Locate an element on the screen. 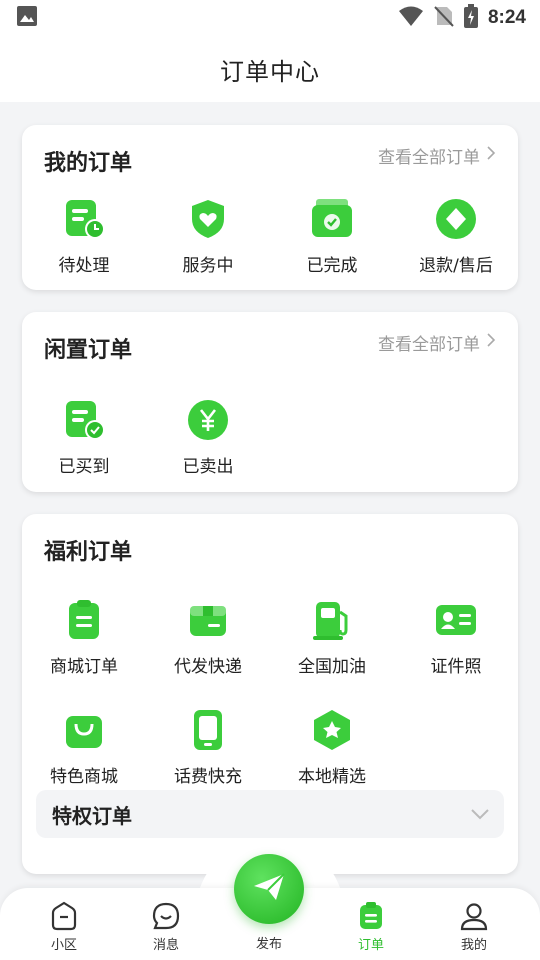 The image size is (540, 960). publish-button is located at coordinates (269, 889).